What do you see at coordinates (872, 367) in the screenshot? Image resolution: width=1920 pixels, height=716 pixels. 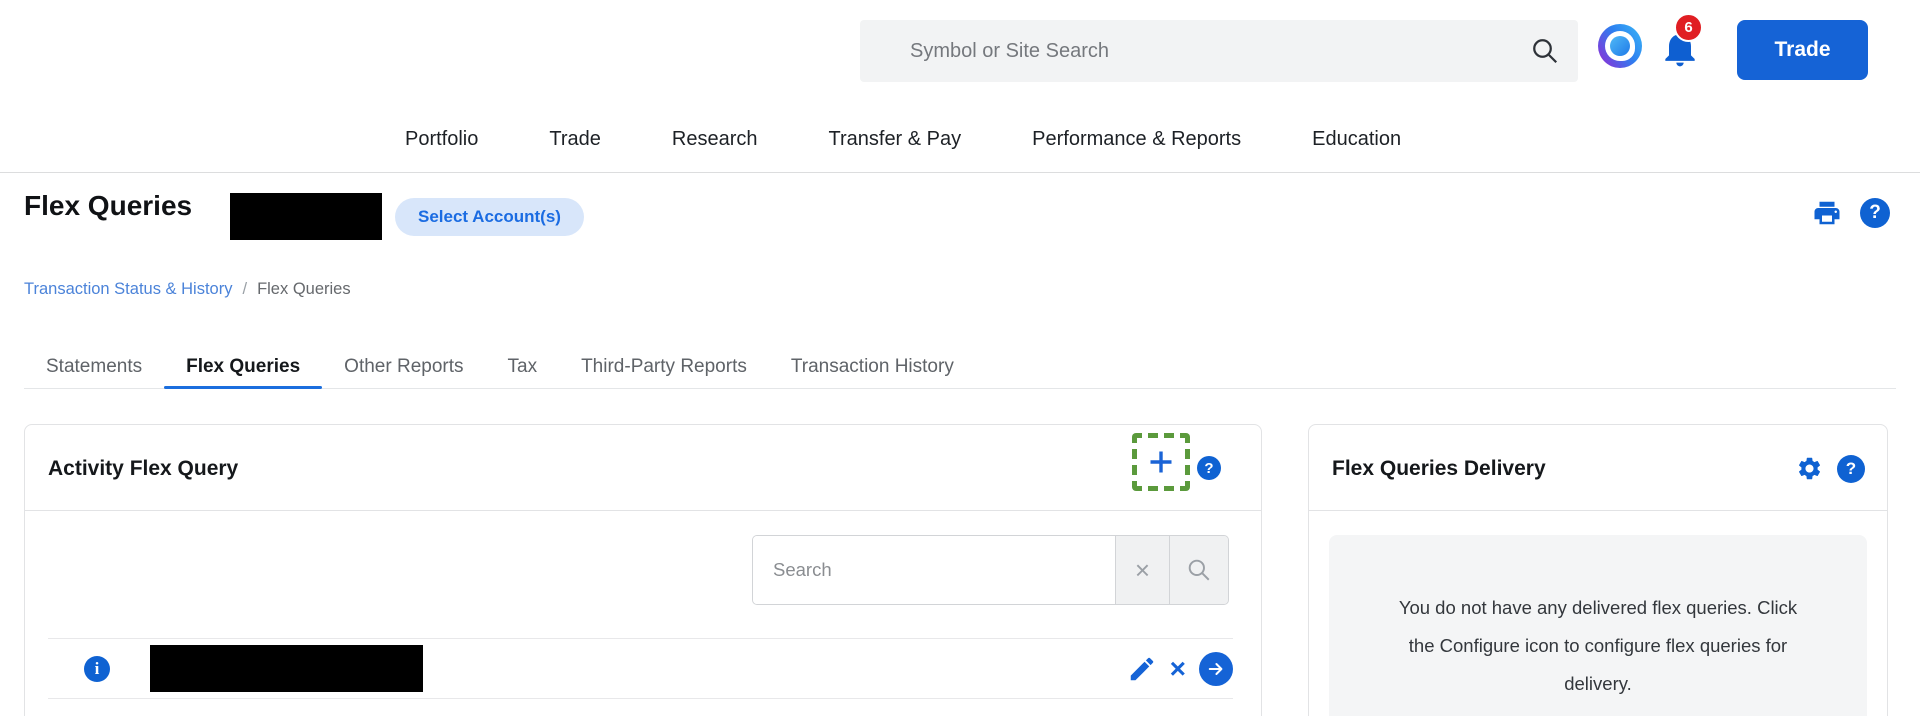 I see `tab-transaction-history: Transaction History` at bounding box center [872, 367].